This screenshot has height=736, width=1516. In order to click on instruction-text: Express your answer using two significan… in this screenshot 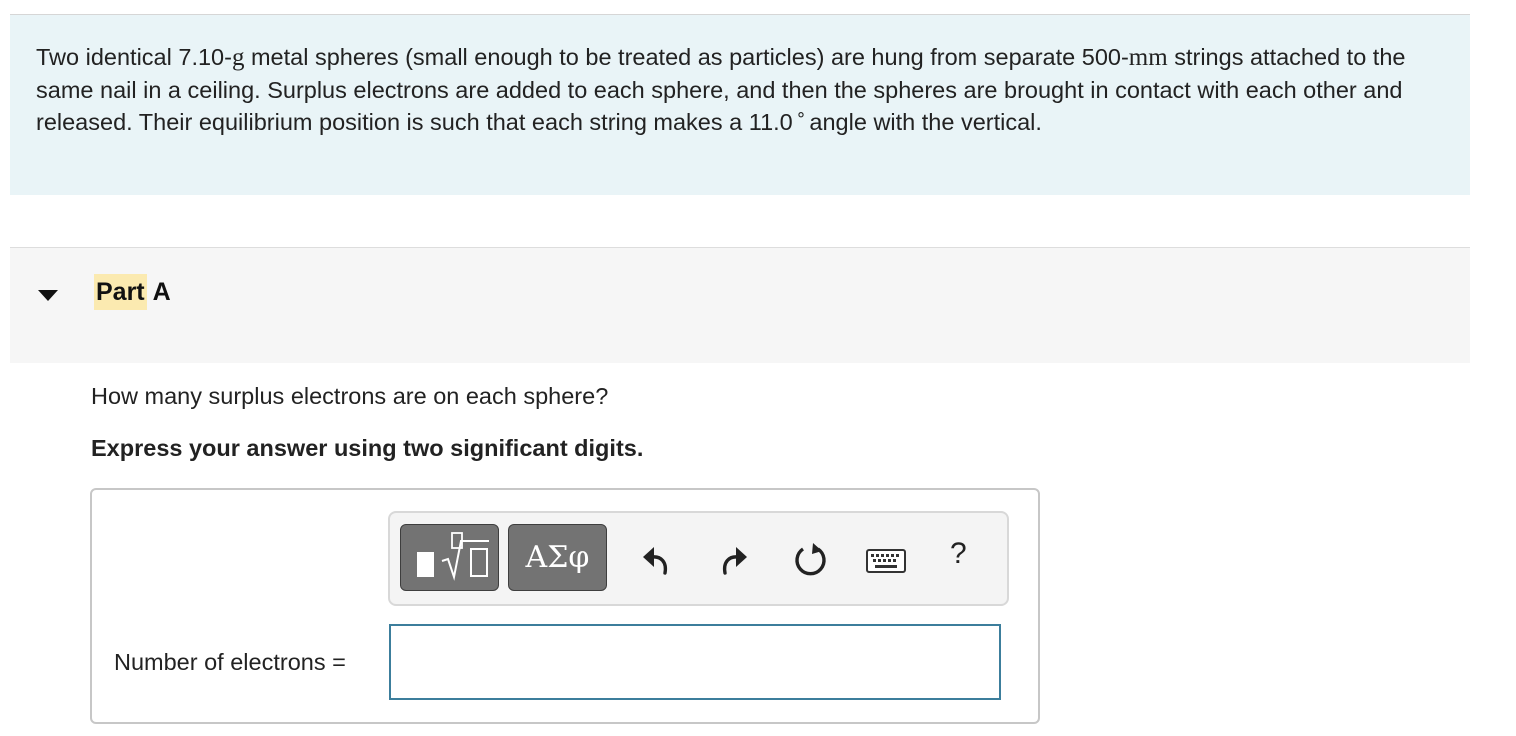, I will do `click(367, 448)`.